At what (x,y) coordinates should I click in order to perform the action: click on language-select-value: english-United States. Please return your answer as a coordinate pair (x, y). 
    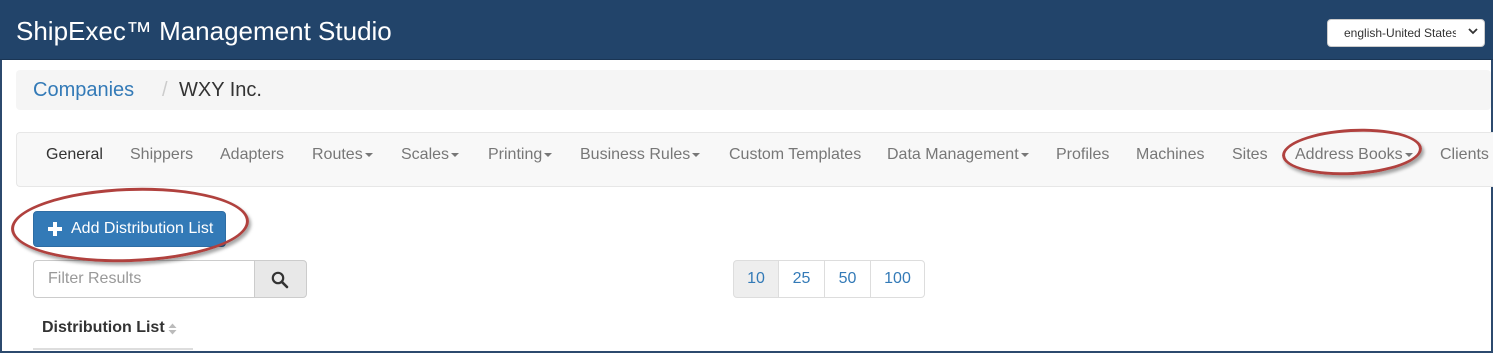
    Looking at the image, I should click on (1400, 33).